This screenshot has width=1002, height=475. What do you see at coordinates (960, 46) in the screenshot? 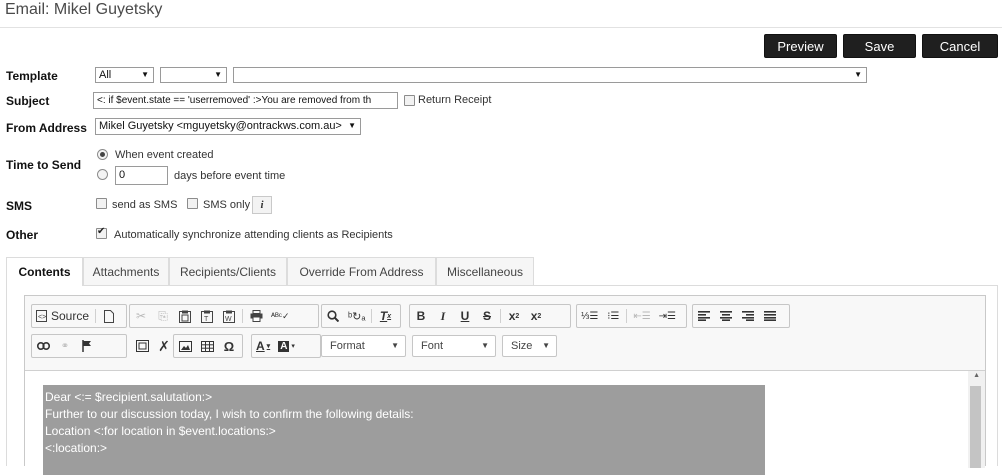
I see `cancel-button: Cancel` at bounding box center [960, 46].